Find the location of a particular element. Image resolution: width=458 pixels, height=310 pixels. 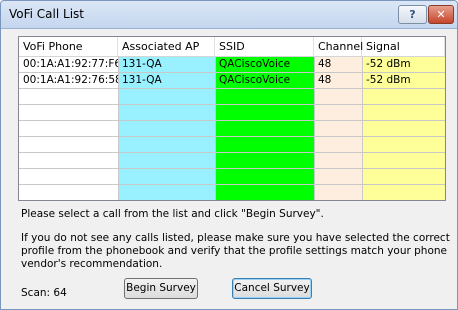

scan-count-label: Scan: 64 is located at coordinates (44, 293).